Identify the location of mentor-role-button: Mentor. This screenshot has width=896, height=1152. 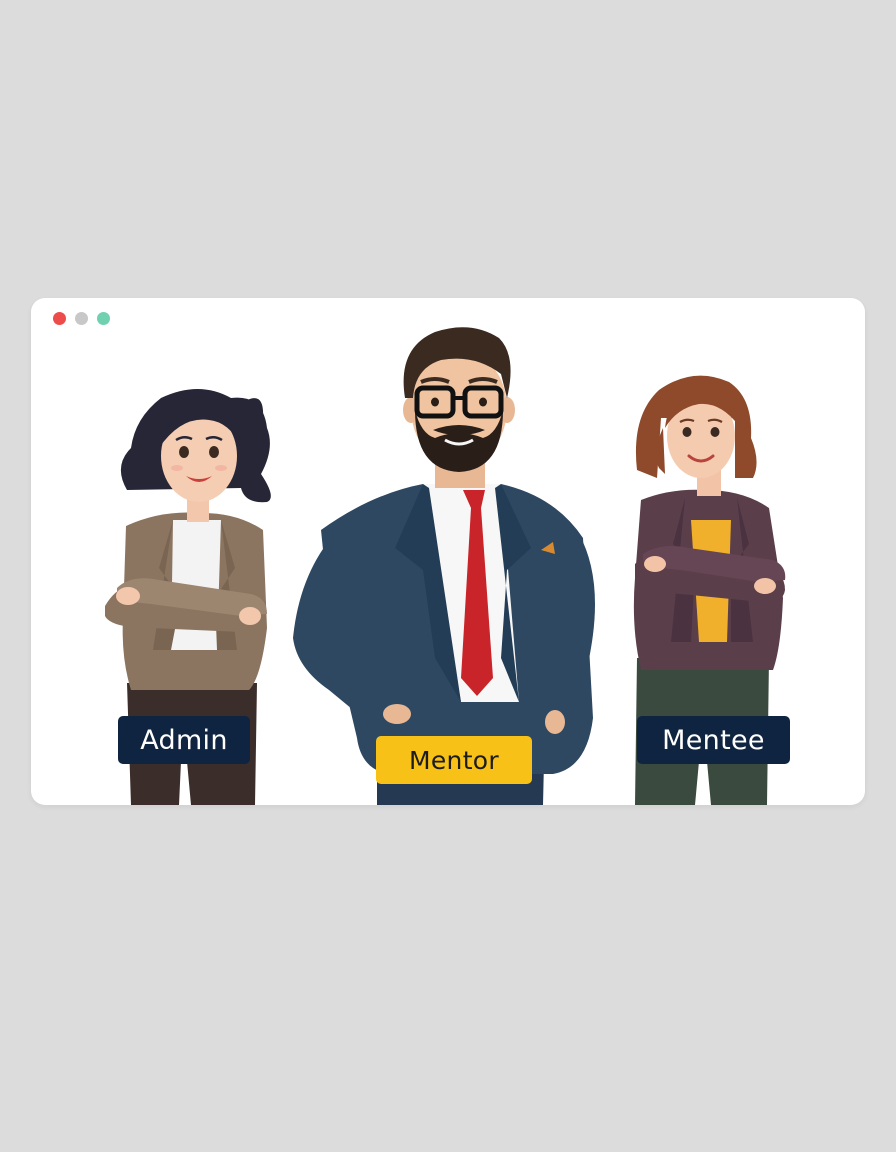
(454, 760).